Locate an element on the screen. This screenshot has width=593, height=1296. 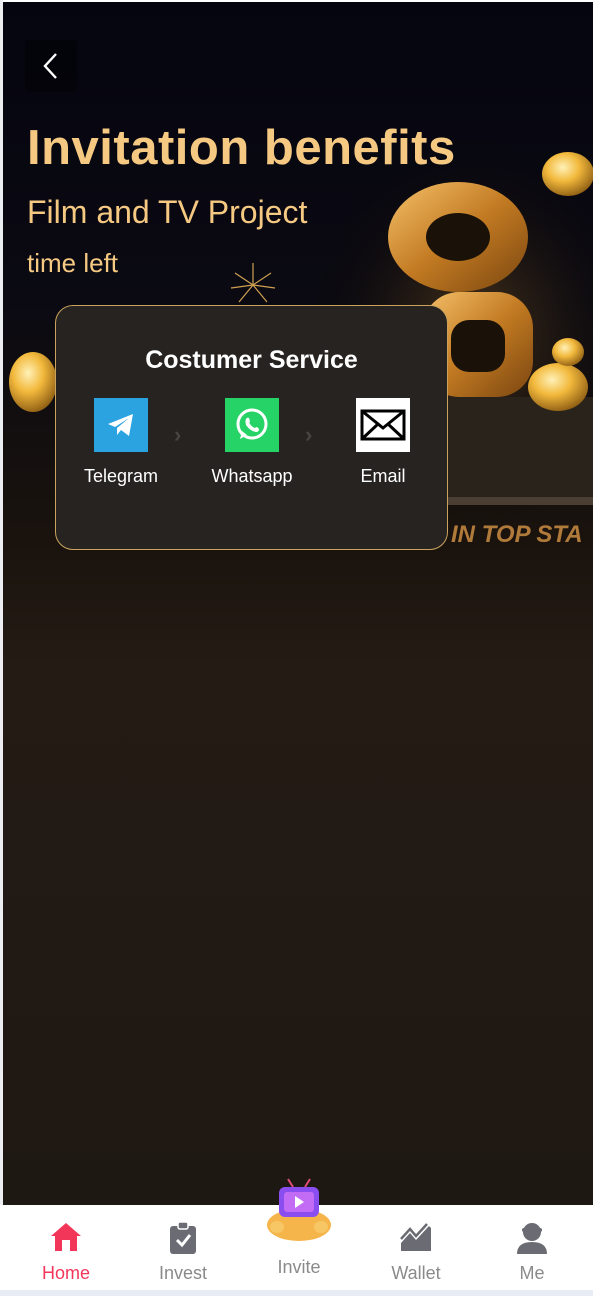
tab-home: Home is located at coordinates (66, 1247).